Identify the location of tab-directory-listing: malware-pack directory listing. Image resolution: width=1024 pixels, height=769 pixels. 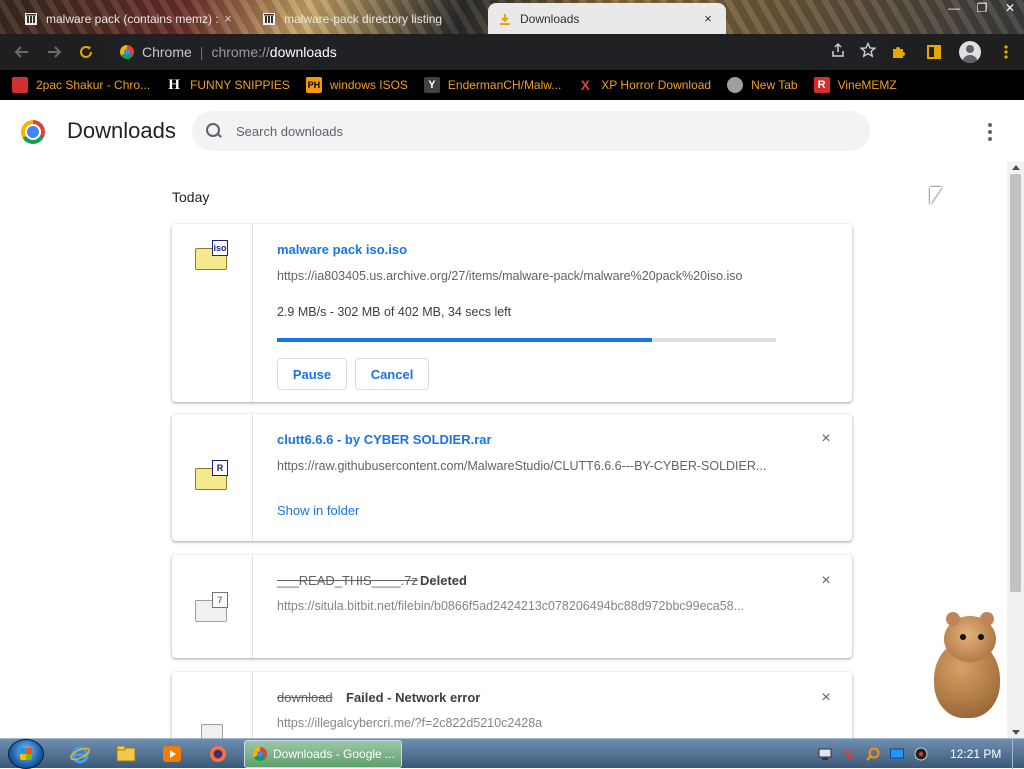
(368, 18).